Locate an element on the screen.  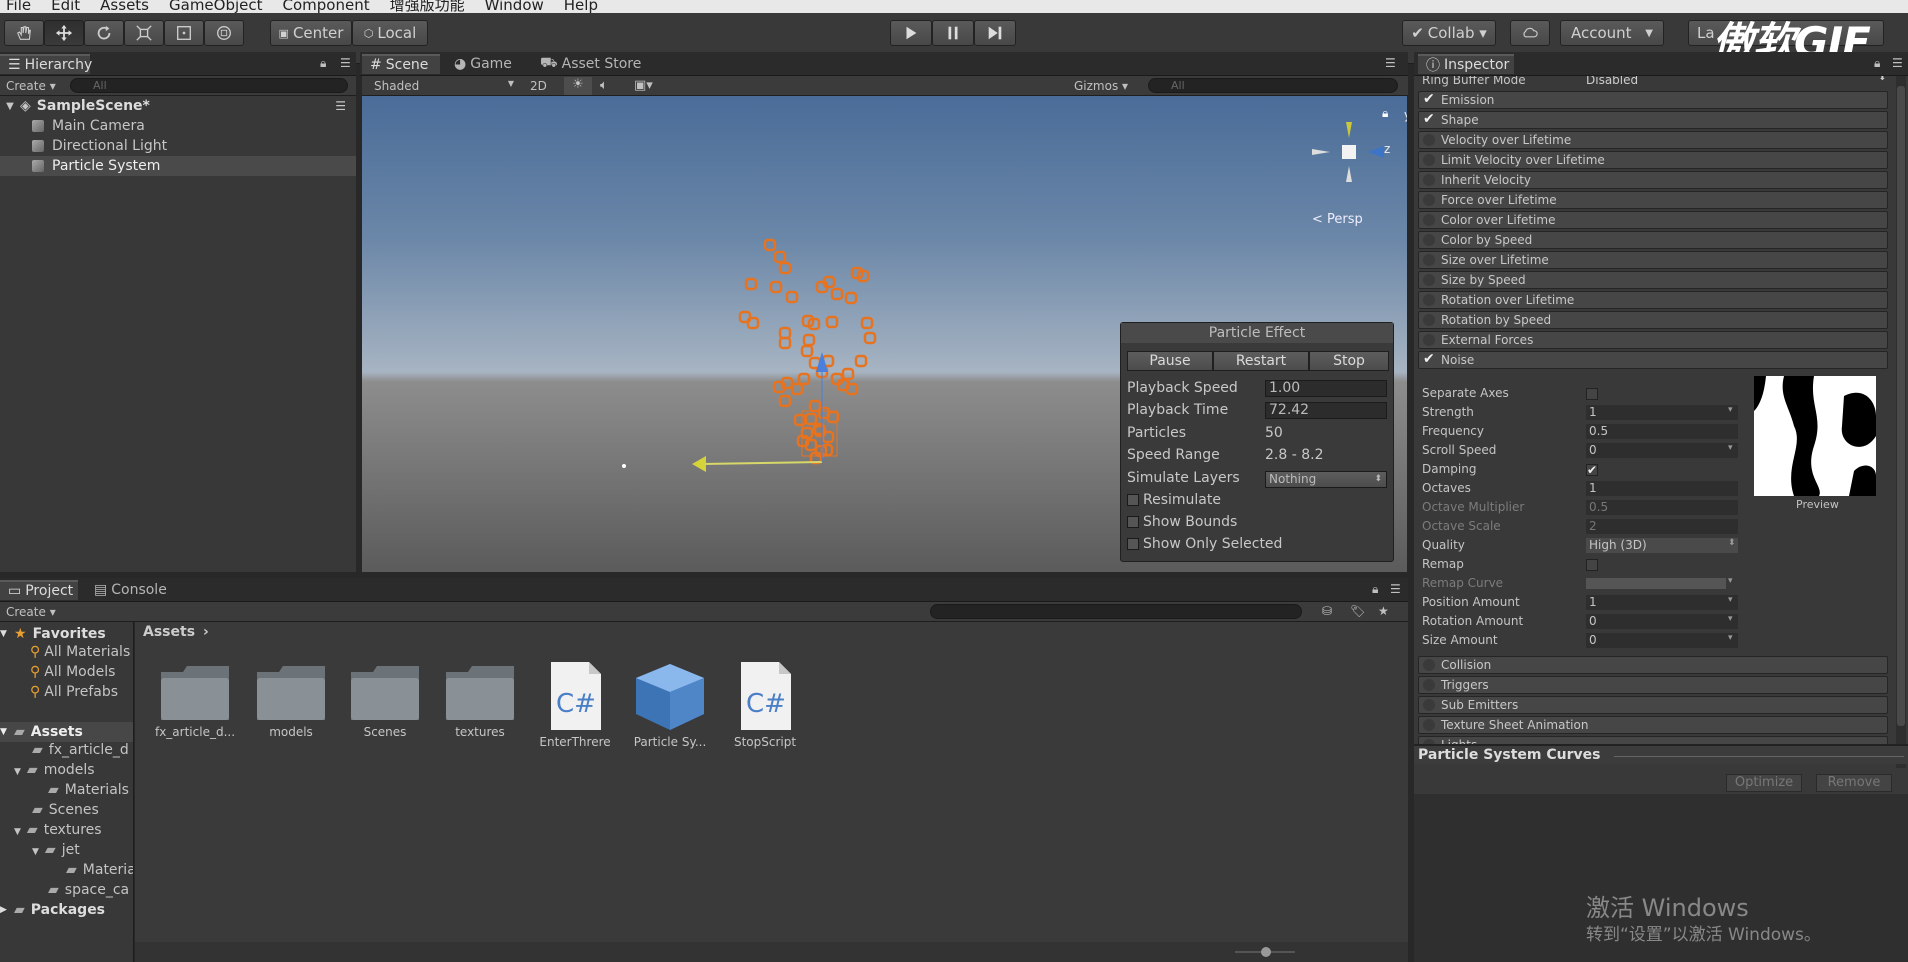
shading-dropdown: Shaded ▼ is located at coordinates (444, 86).